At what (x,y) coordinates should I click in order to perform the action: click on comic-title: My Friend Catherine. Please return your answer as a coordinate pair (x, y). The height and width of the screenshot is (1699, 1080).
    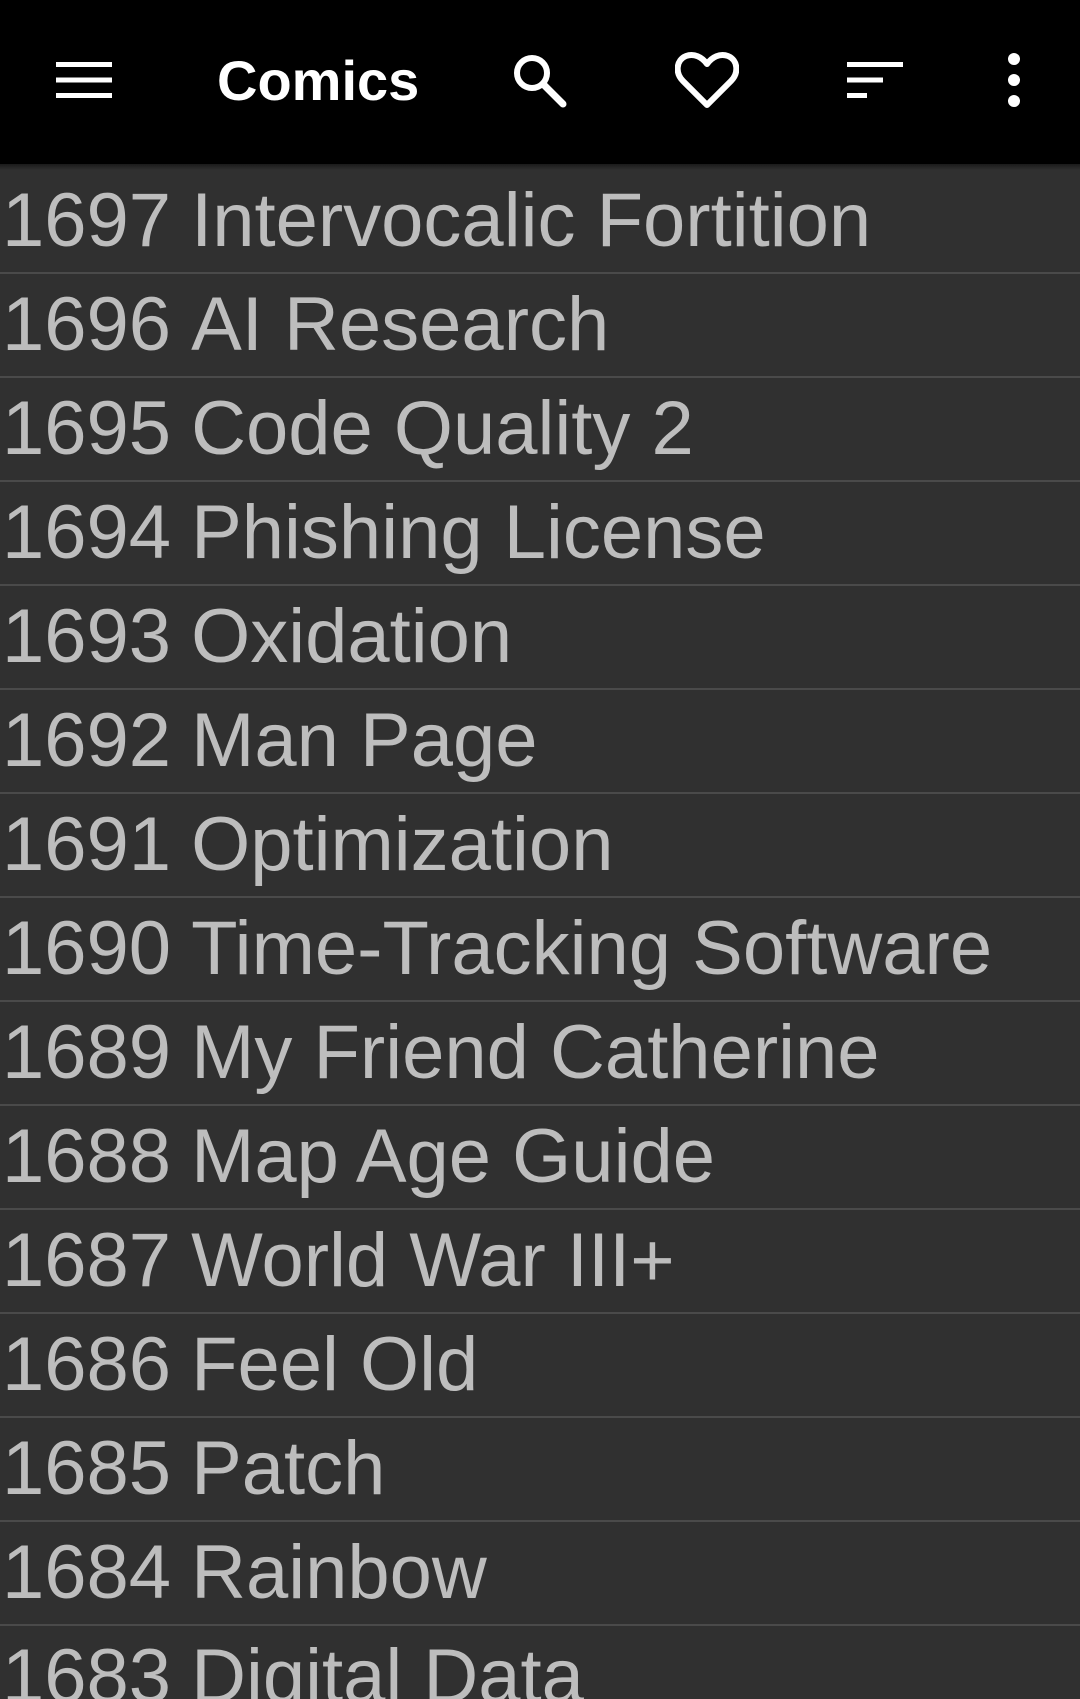
    Looking at the image, I should click on (535, 1052).